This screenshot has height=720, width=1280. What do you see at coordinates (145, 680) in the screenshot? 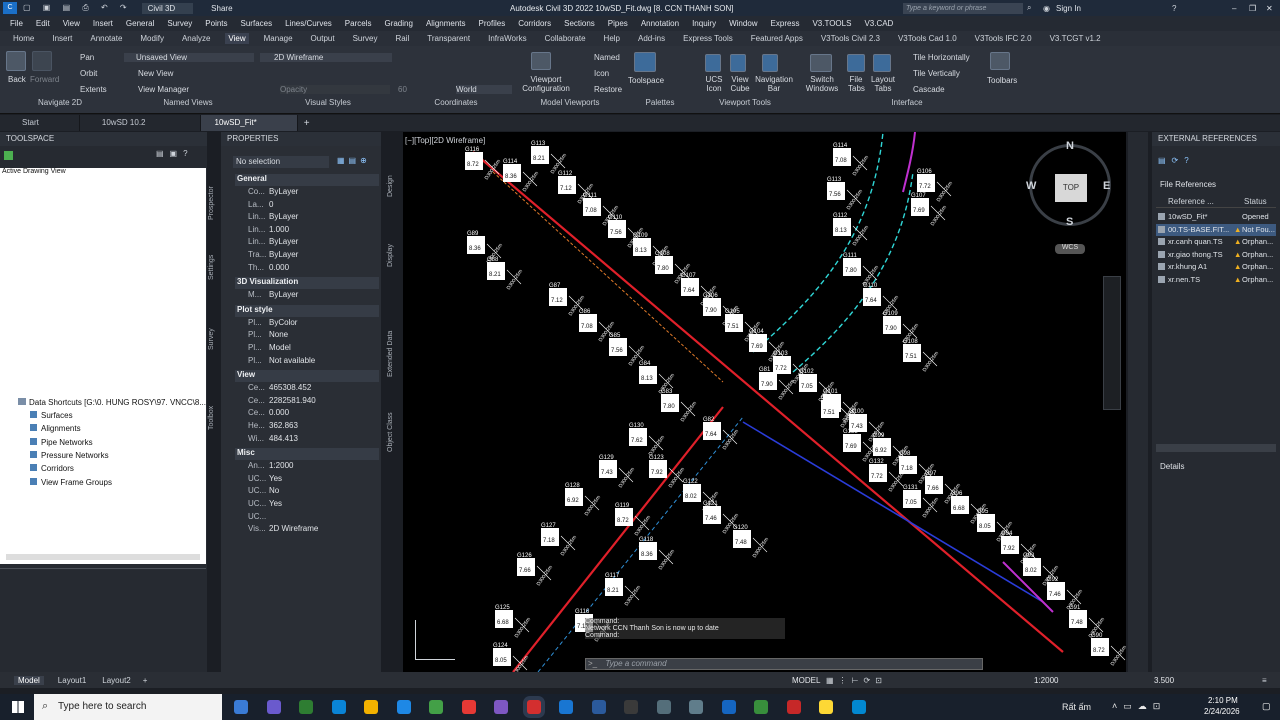
I see `add-layout-icon: +` at bounding box center [145, 680].